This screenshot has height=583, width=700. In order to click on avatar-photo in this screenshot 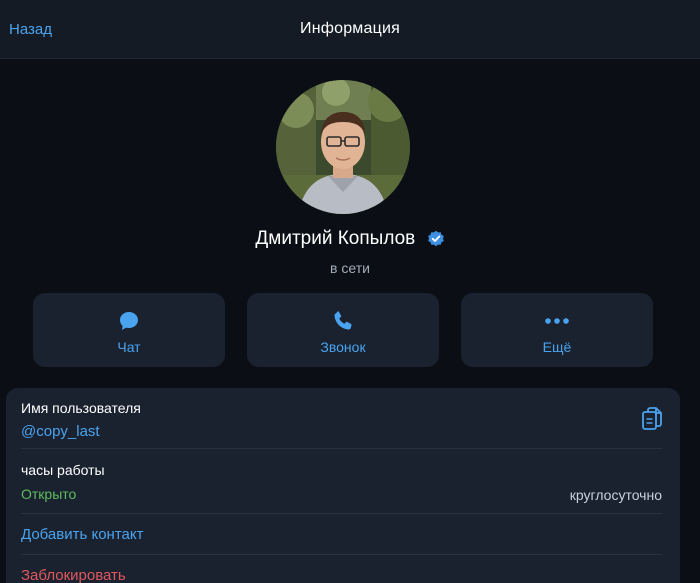, I will do `click(343, 147)`.